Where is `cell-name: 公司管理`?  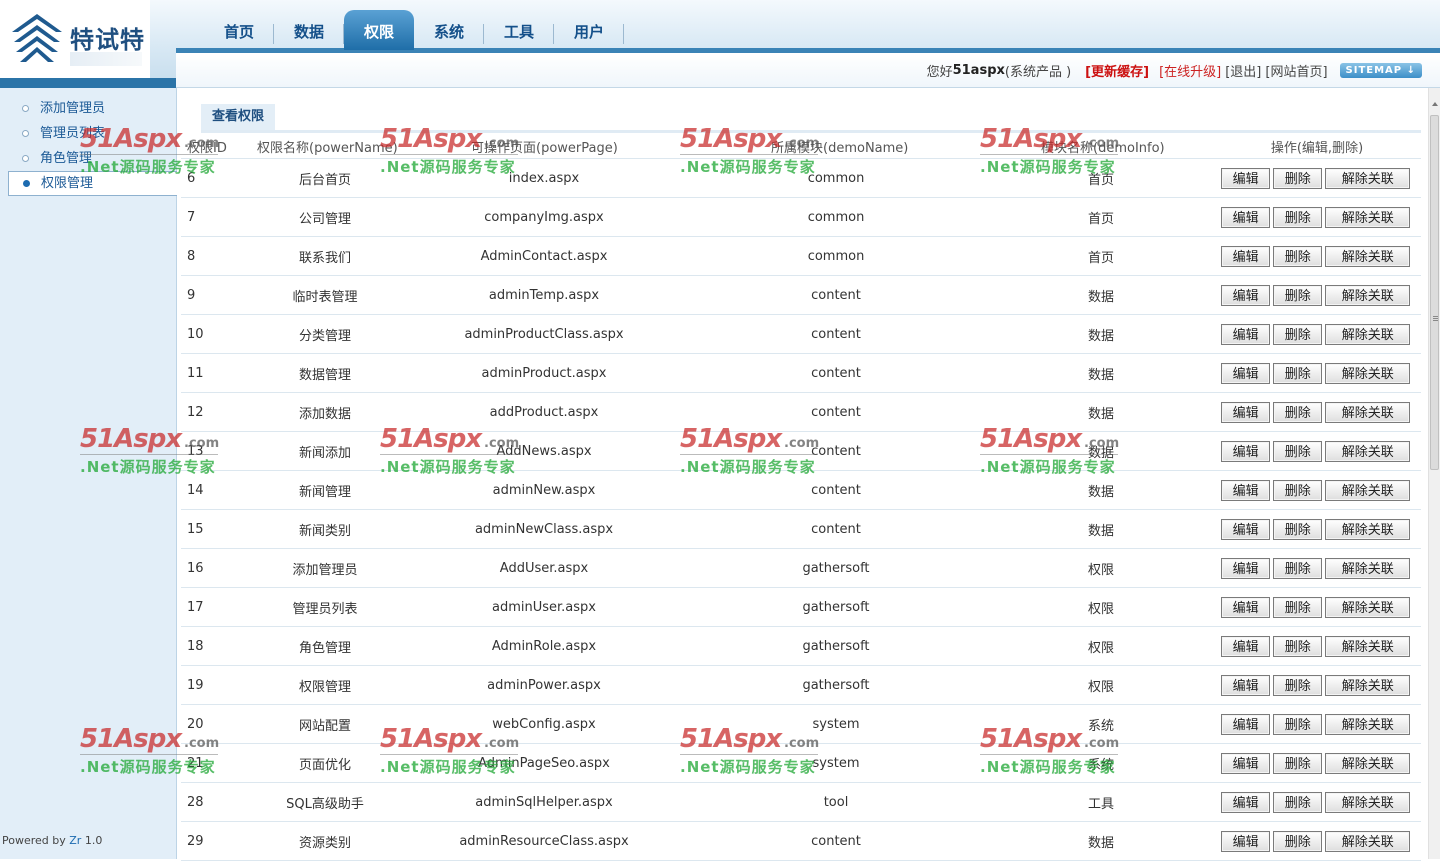 cell-name: 公司管理 is located at coordinates (324, 219).